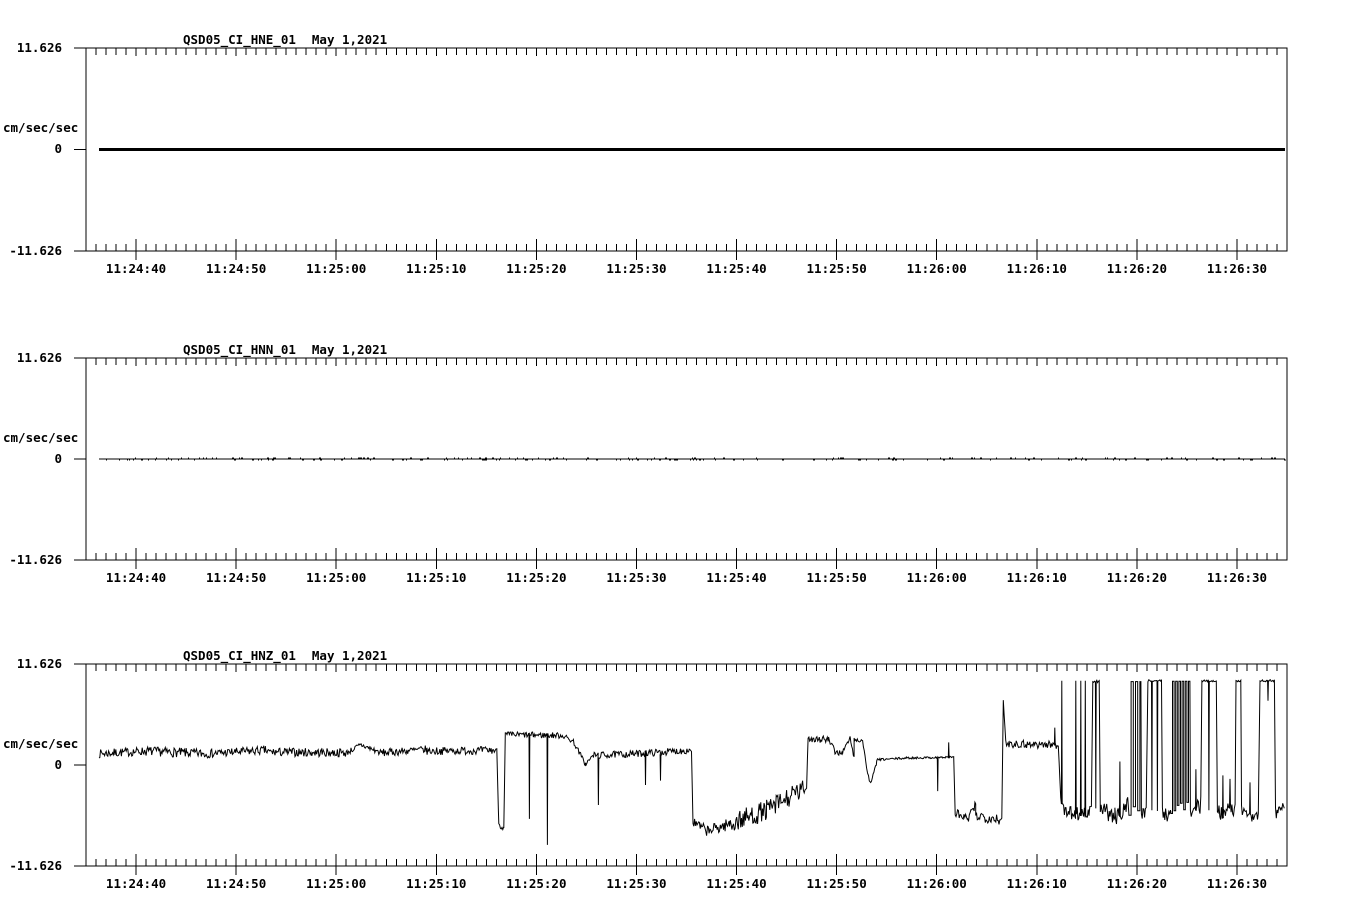 The width and height of the screenshot is (1358, 924). What do you see at coordinates (239, 349) in the screenshot?
I see `chart-title: QSD05_CI_HNN_01` at bounding box center [239, 349].